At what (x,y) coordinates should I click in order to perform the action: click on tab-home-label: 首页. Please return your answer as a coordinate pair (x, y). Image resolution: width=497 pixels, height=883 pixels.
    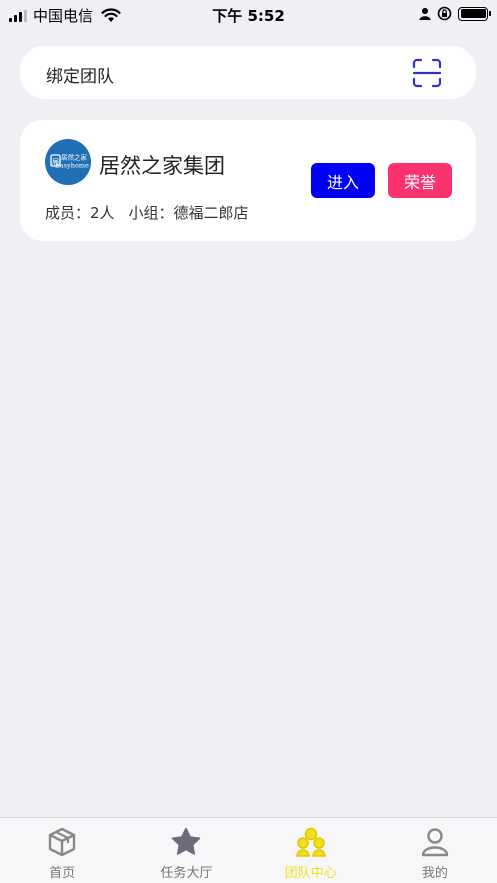
    Looking at the image, I should click on (62, 873).